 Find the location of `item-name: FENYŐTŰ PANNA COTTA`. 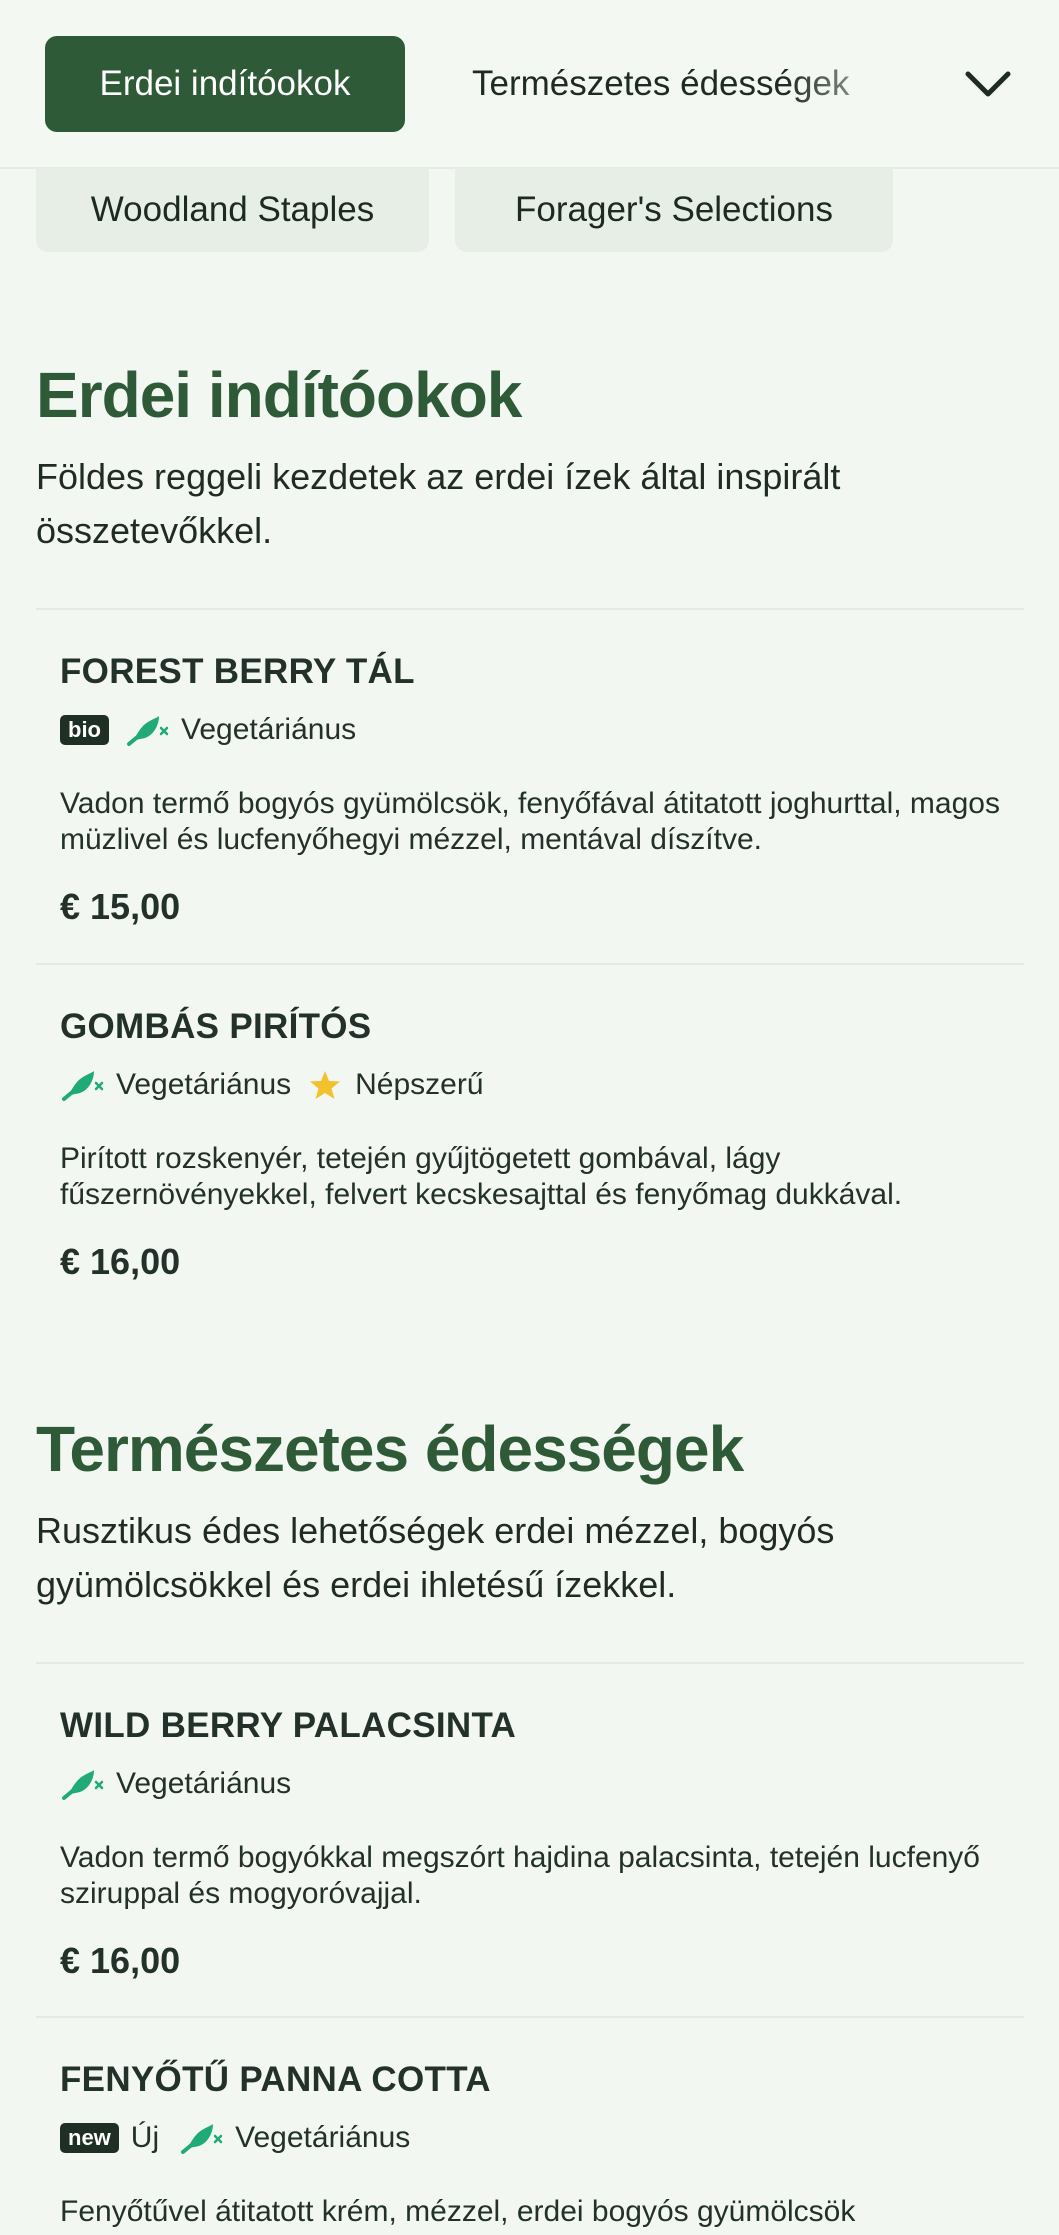

item-name: FENYŐTŰ PANNA COTTA is located at coordinates (275, 2079).